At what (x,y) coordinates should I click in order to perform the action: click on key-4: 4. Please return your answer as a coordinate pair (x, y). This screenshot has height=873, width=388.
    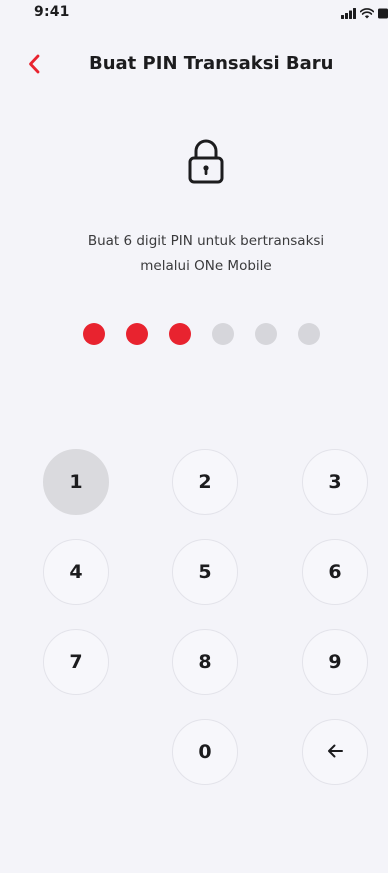
    Looking at the image, I should click on (76, 572).